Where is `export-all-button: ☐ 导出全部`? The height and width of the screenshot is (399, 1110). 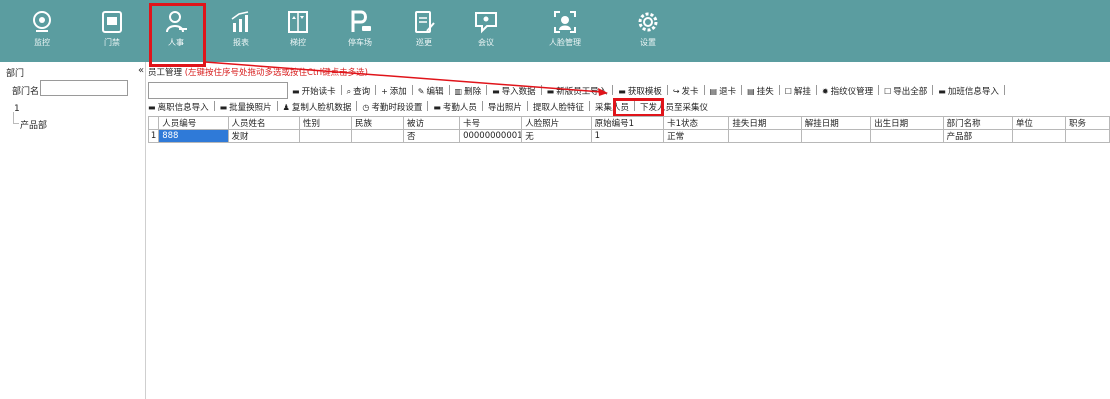 export-all-button: ☐ 导出全部 is located at coordinates (905, 91).